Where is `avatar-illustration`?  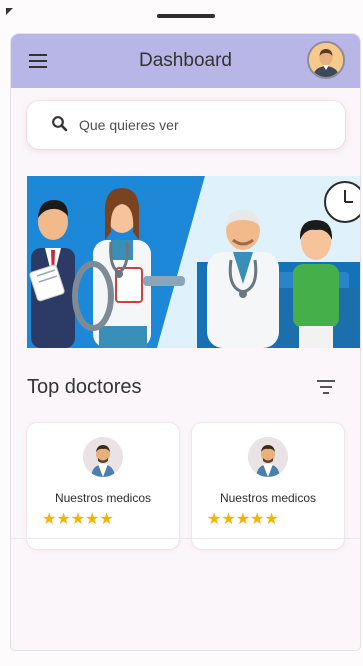
avatar-illustration is located at coordinates (326, 60).